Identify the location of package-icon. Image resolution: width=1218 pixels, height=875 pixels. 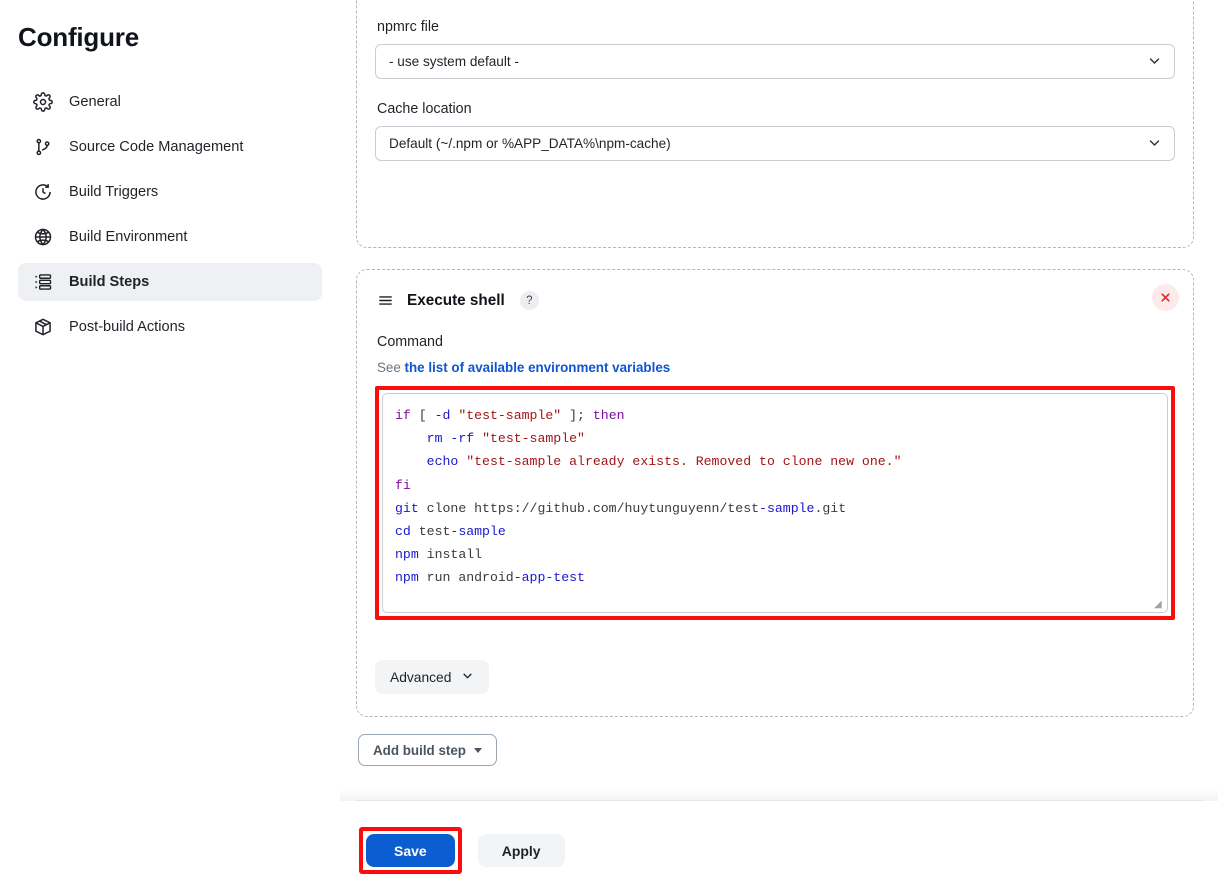
(42, 327).